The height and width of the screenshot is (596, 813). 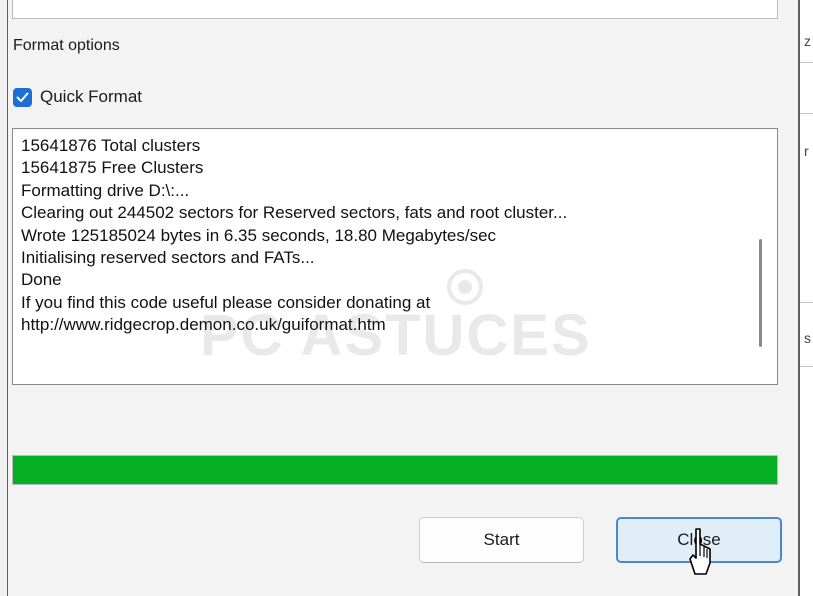 What do you see at coordinates (111, 145) in the screenshot?
I see `log-line: 15641876 Total clusters` at bounding box center [111, 145].